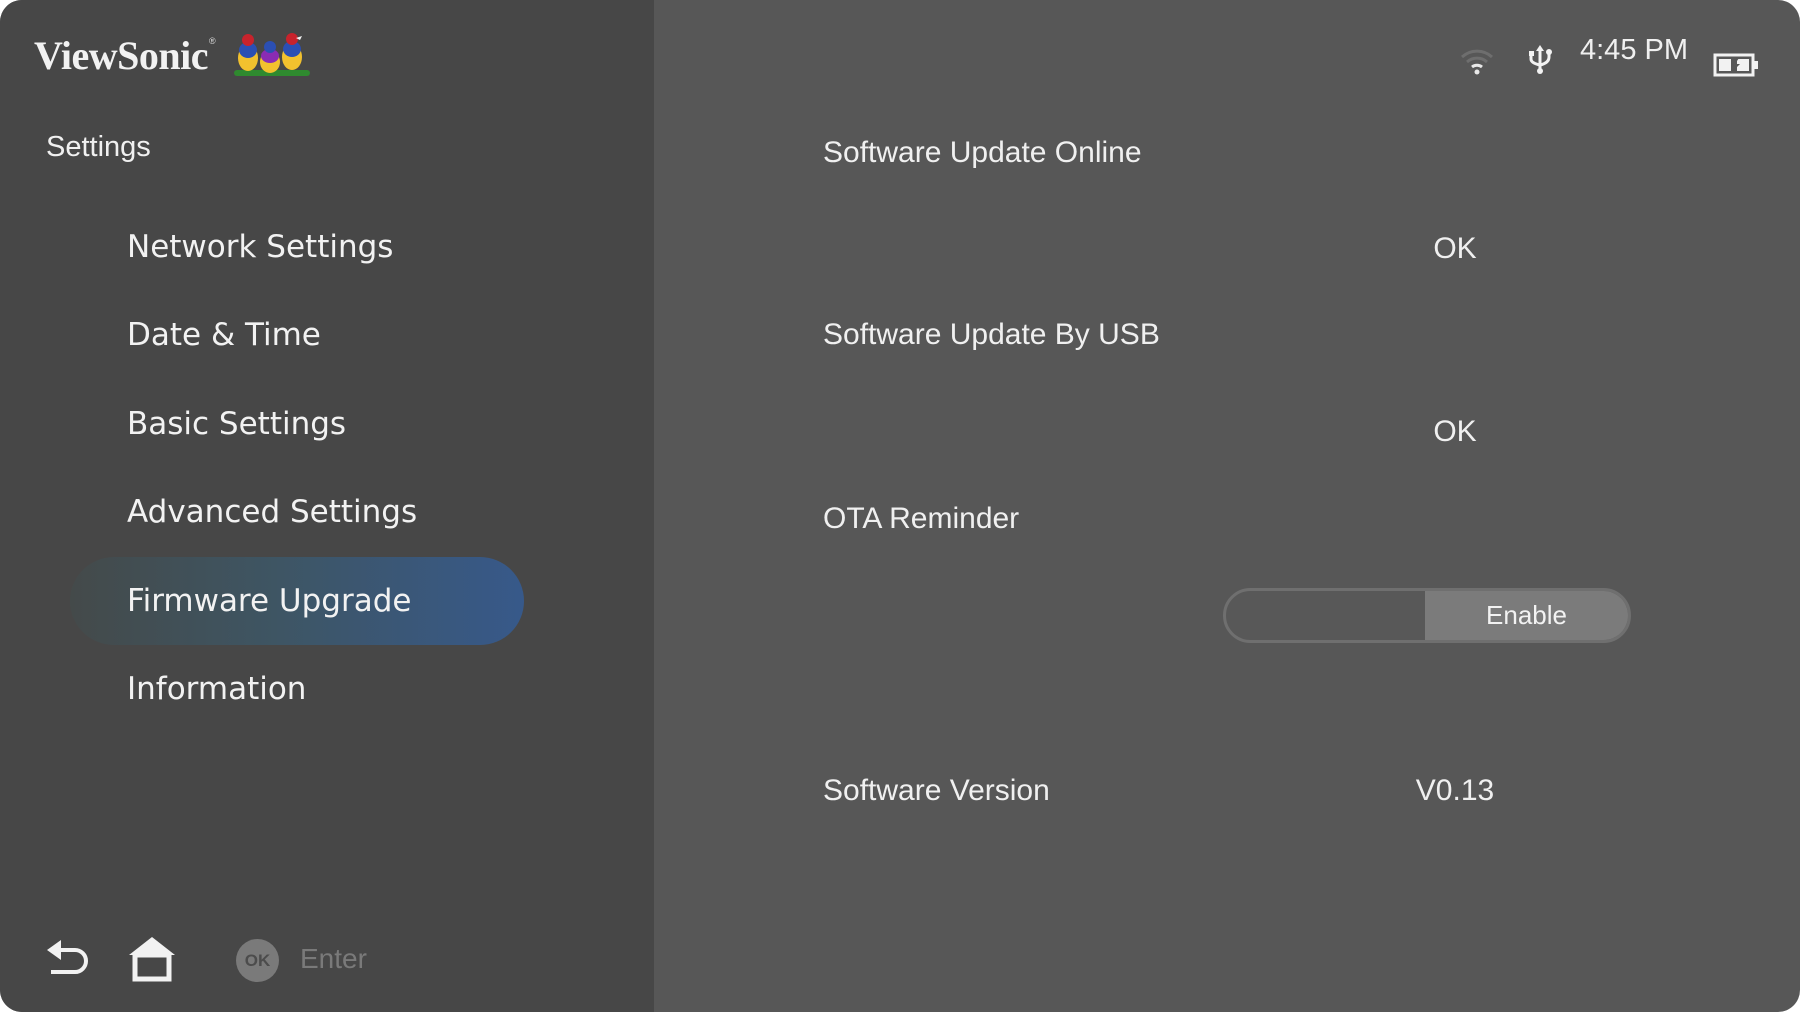 The image size is (1800, 1012). What do you see at coordinates (260, 247) in the screenshot?
I see `sidebar-item-label: Network Settings` at bounding box center [260, 247].